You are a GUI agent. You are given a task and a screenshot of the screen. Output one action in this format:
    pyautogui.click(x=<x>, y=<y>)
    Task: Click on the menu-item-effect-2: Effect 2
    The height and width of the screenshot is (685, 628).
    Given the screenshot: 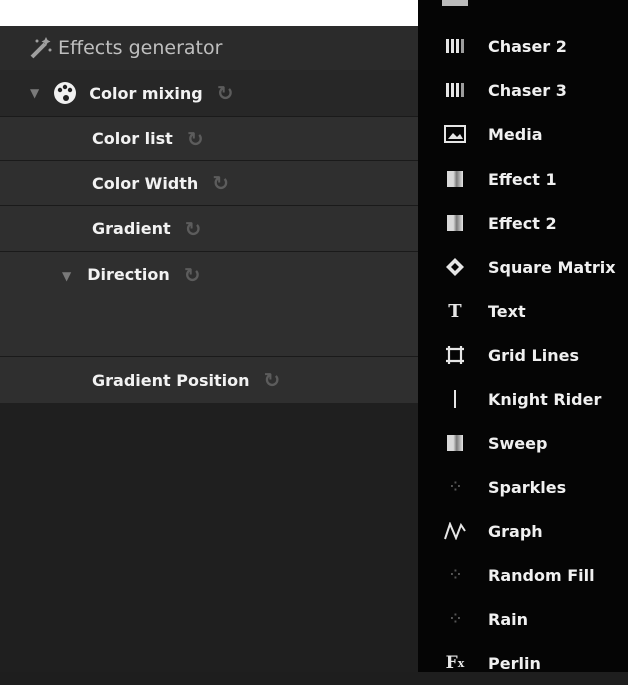 What is the action you would take?
    pyautogui.click(x=523, y=223)
    